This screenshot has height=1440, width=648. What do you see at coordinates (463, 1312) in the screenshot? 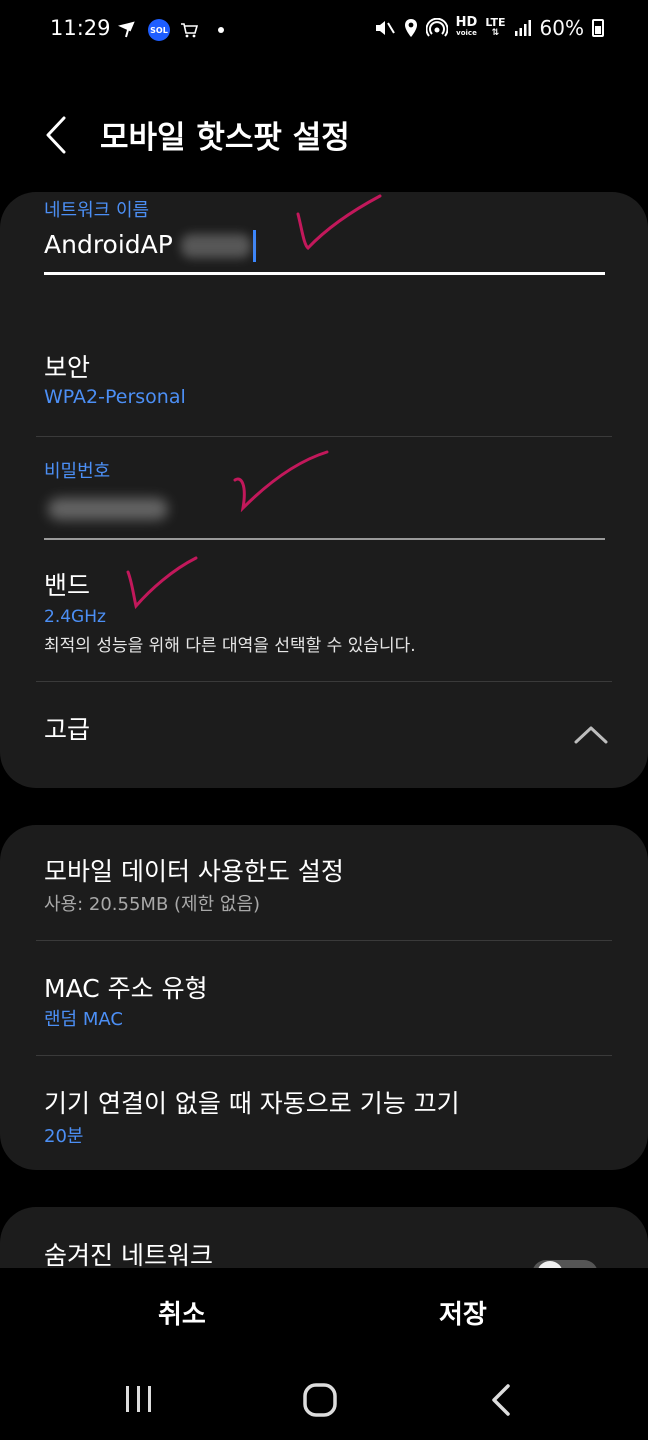
I see `save-button: 저장` at bounding box center [463, 1312].